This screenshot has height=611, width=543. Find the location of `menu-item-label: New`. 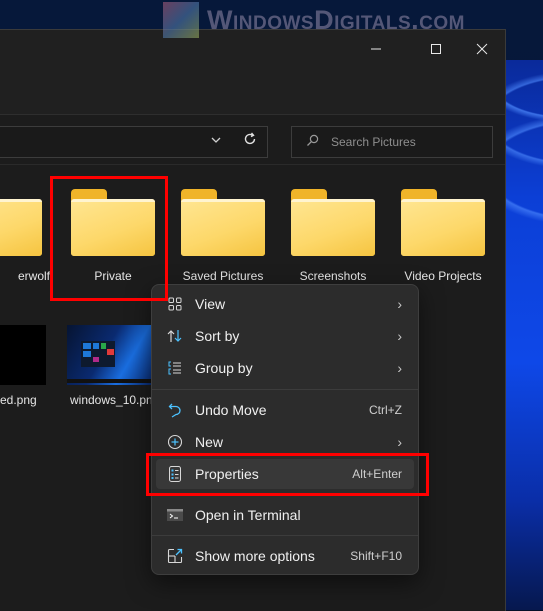

menu-item-label: New is located at coordinates (209, 442).